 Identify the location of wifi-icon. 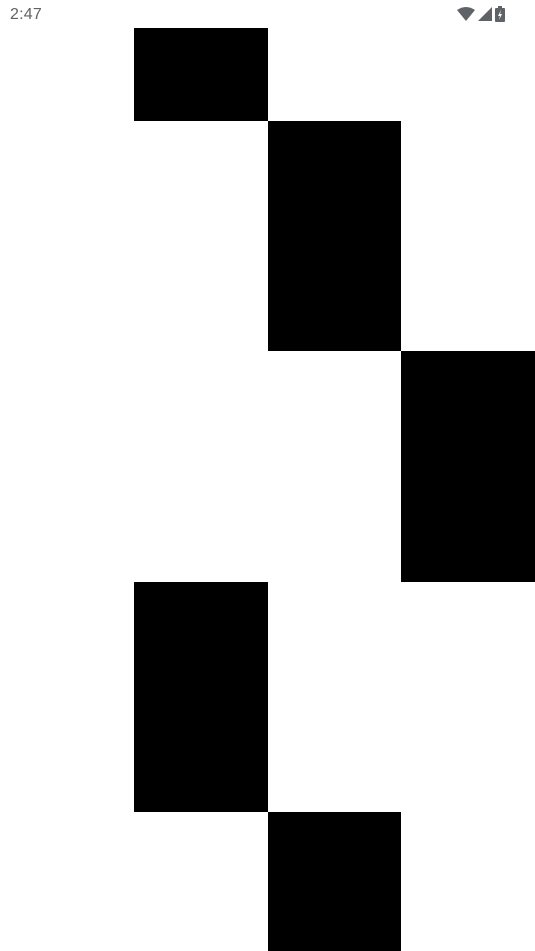
(466, 14).